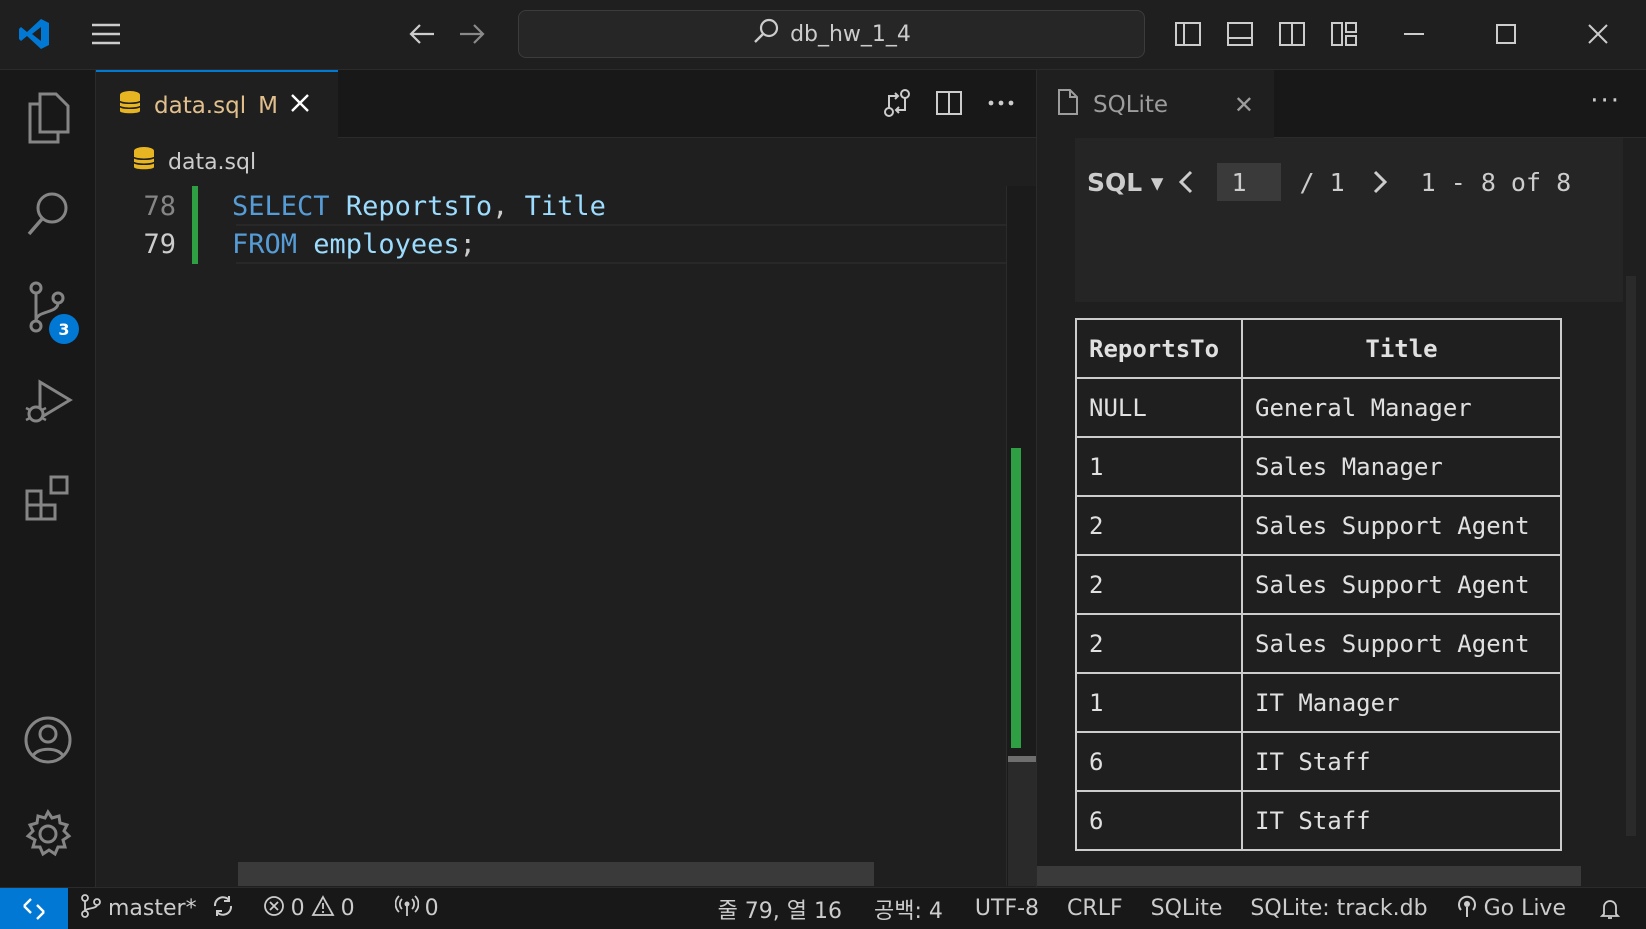 The height and width of the screenshot is (929, 1646). Describe the element at coordinates (908, 908) in the screenshot. I see `indentation: 공백: 4` at that location.